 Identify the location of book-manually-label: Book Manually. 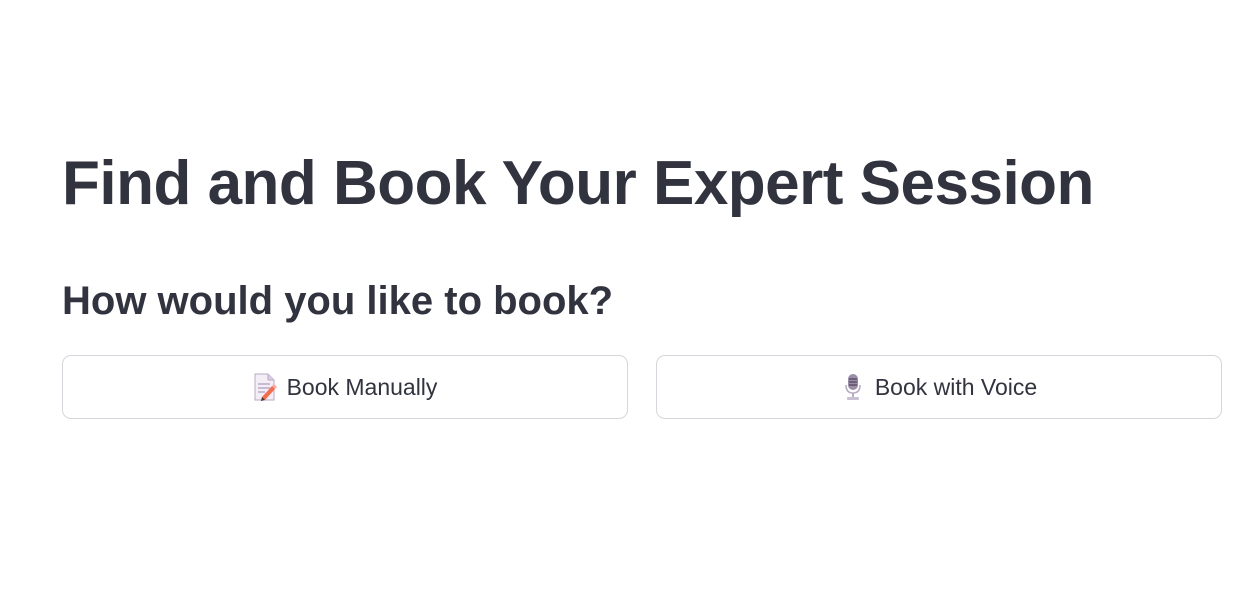
(362, 386).